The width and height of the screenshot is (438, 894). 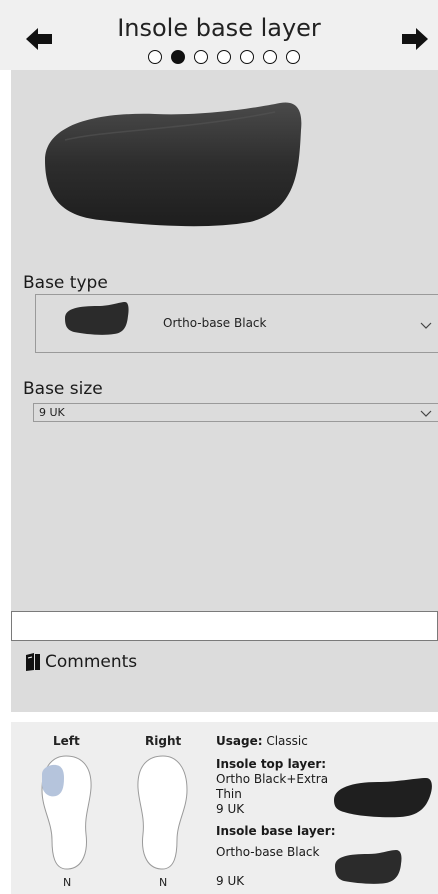 What do you see at coordinates (383, 798) in the screenshot?
I see `top-layer-thumbnail` at bounding box center [383, 798].